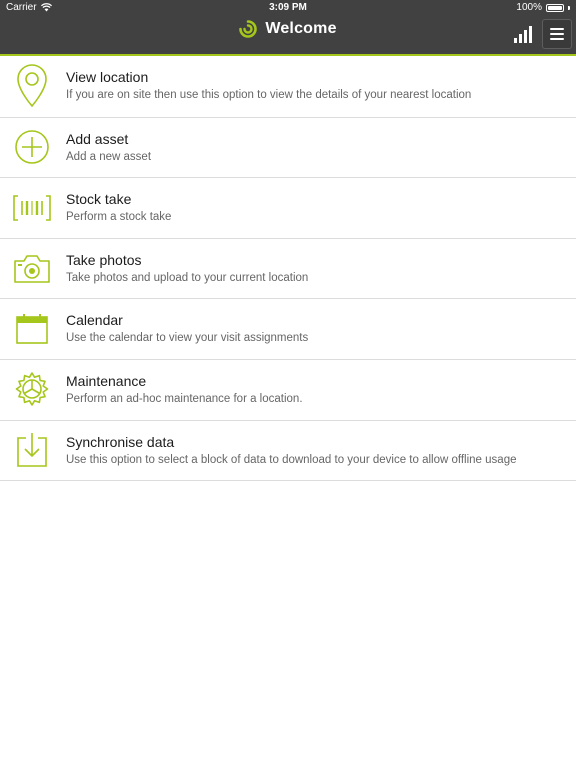  Describe the element at coordinates (543, 7) in the screenshot. I see `status-battery: 100%` at that location.